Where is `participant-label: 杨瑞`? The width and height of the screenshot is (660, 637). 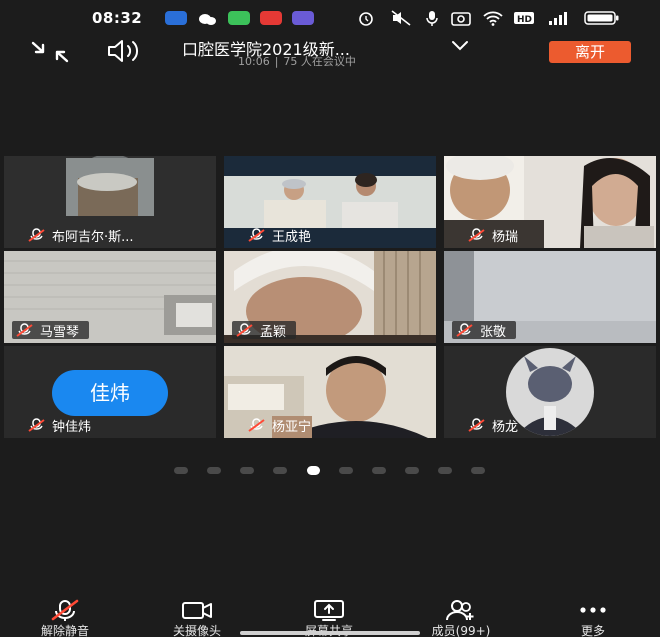
participant-label: 杨瑞 is located at coordinates (496, 235).